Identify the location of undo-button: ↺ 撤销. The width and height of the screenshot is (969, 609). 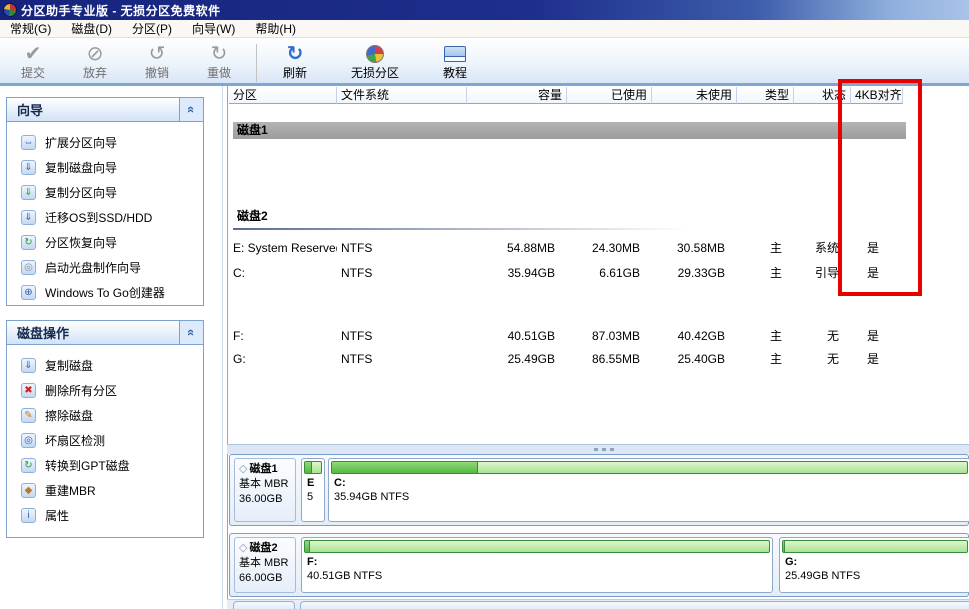
(157, 62).